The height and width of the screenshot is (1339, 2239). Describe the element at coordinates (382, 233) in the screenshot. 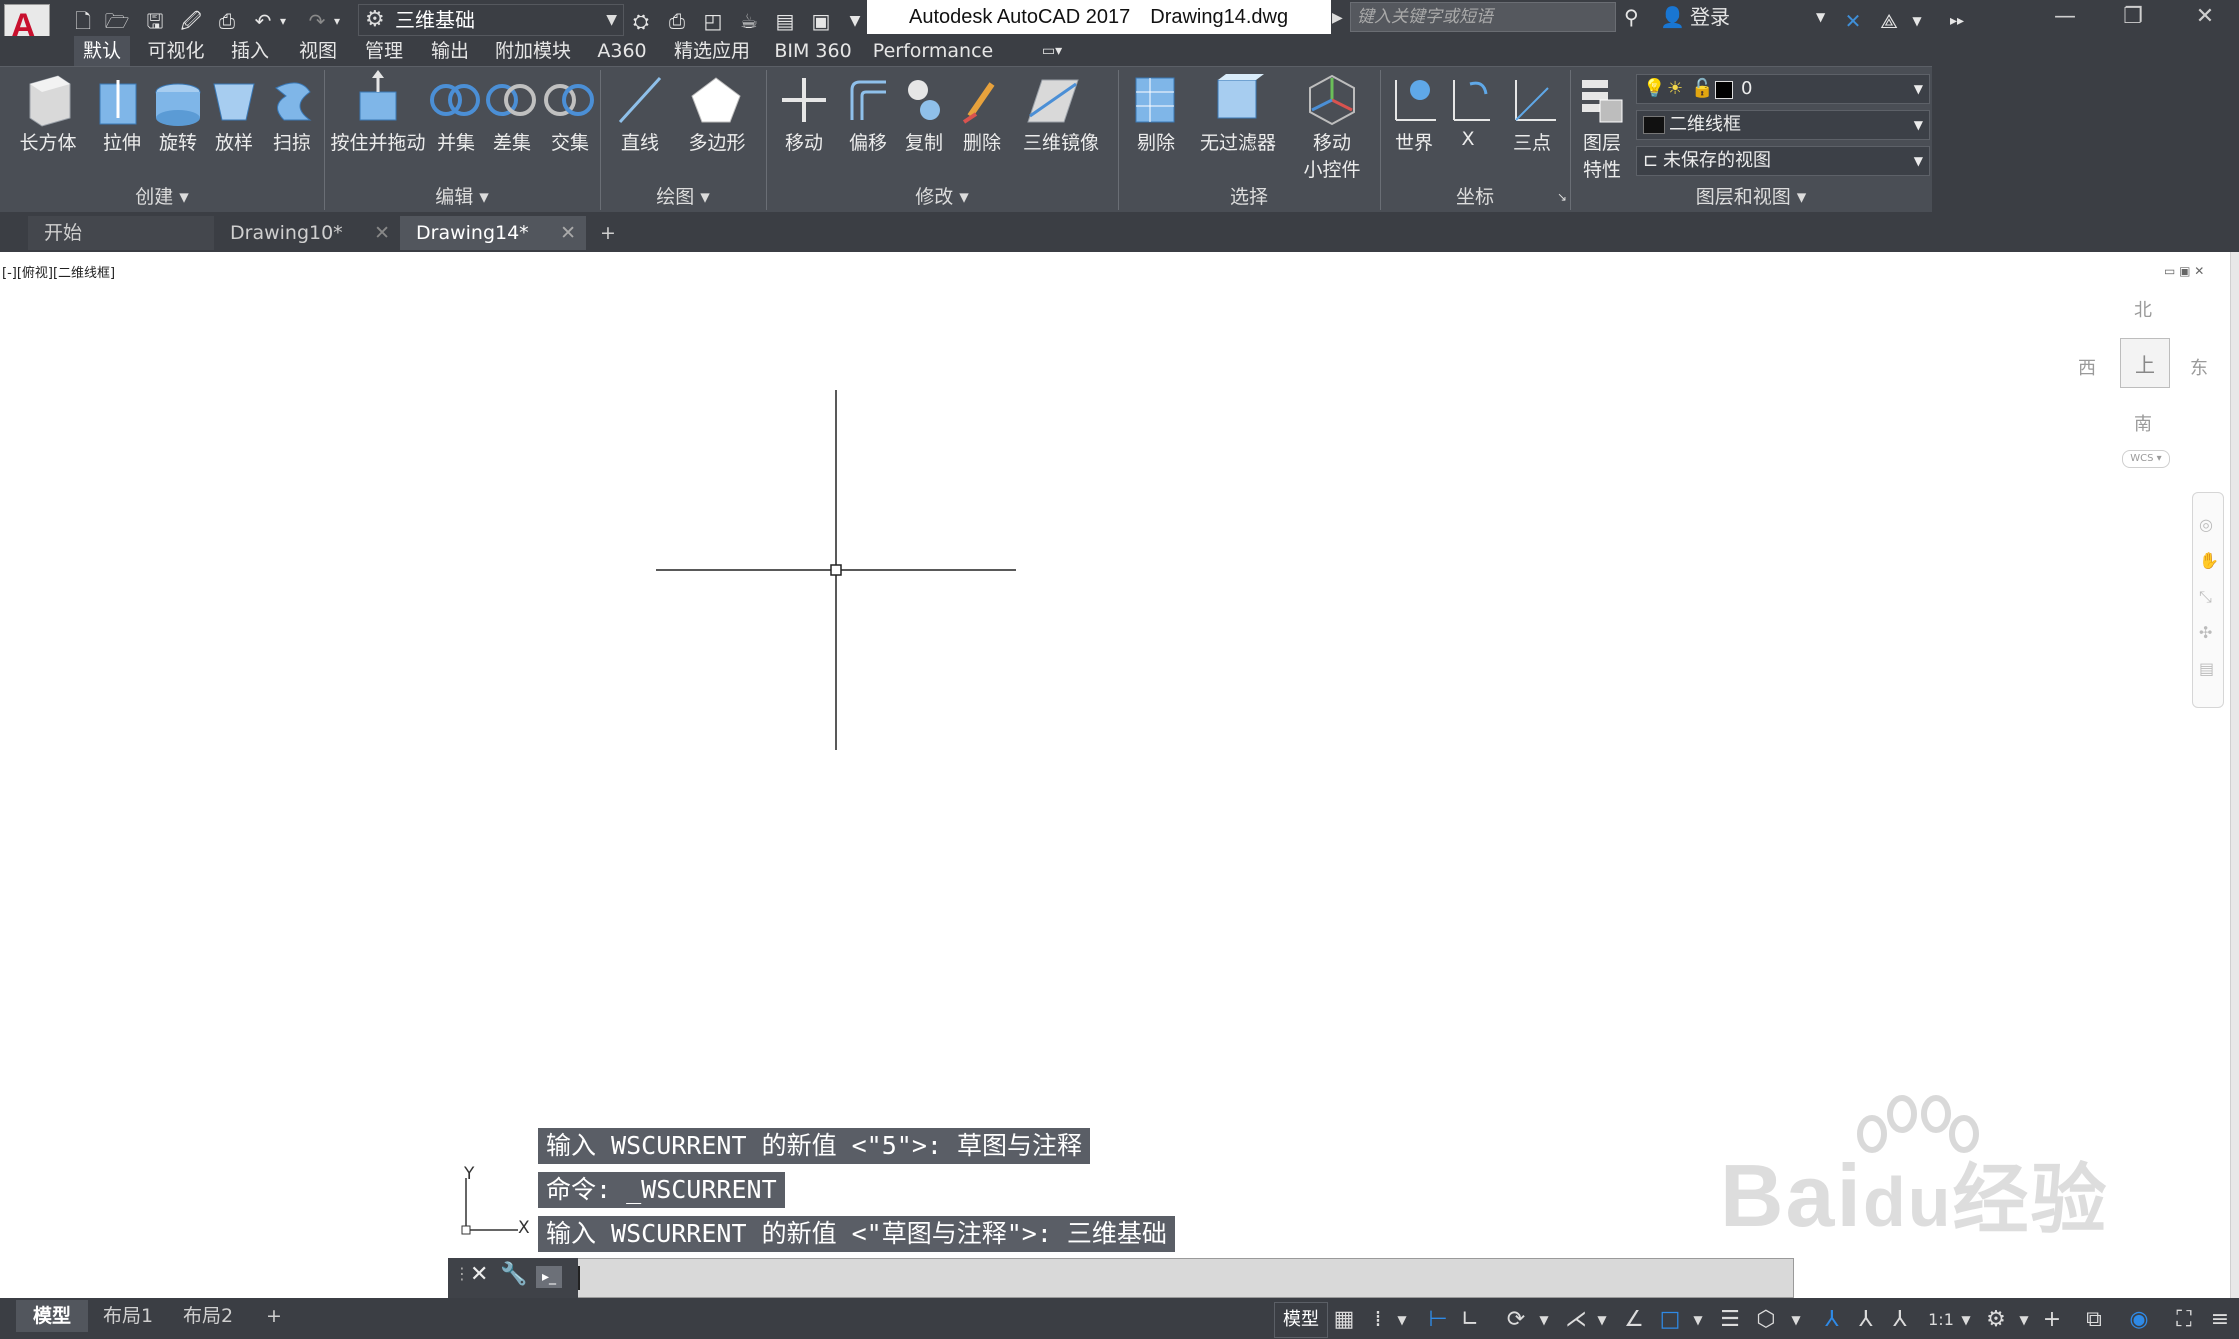

I see `close-tab-icon: ✕` at that location.